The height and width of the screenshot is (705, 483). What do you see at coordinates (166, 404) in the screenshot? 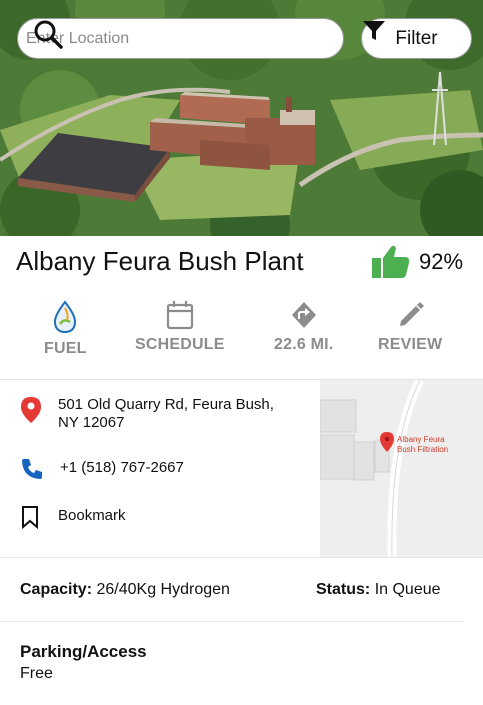
I see `address-line-1: 501 Old Quarry Rd, Feura Bush,` at bounding box center [166, 404].